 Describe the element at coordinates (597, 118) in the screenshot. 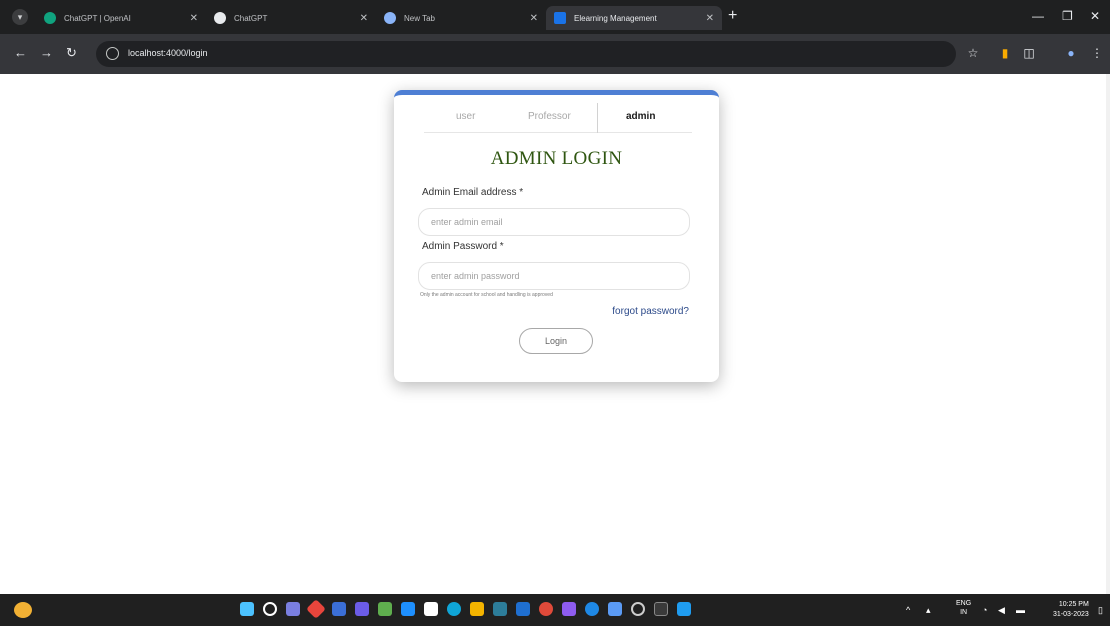

I see `tab-divider` at that location.